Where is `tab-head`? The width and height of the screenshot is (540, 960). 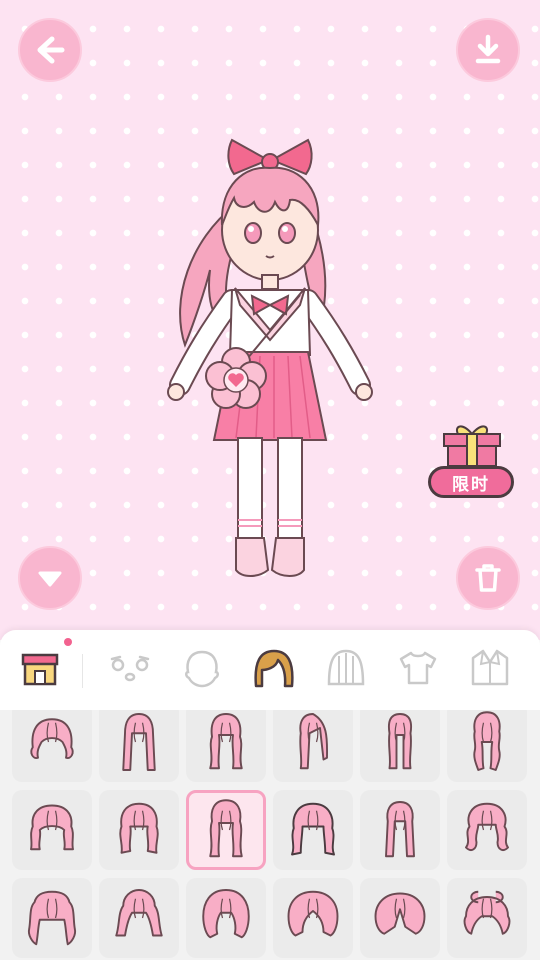 tab-head is located at coordinates (202, 668).